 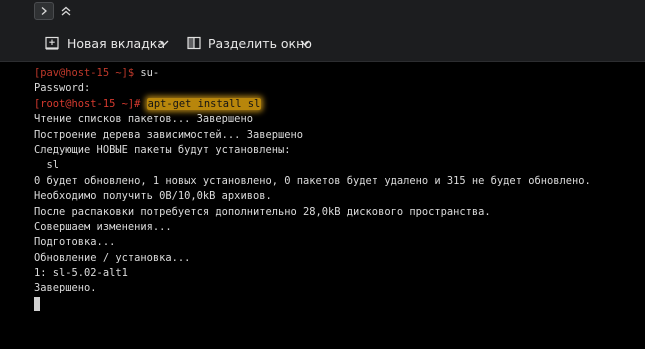 What do you see at coordinates (339, 304) in the screenshot?
I see `terminal-line` at bounding box center [339, 304].